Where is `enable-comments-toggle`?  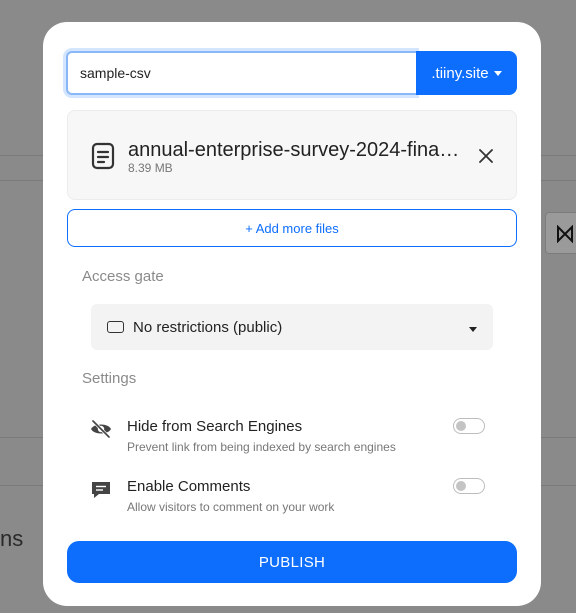
enable-comments-toggle is located at coordinates (469, 486).